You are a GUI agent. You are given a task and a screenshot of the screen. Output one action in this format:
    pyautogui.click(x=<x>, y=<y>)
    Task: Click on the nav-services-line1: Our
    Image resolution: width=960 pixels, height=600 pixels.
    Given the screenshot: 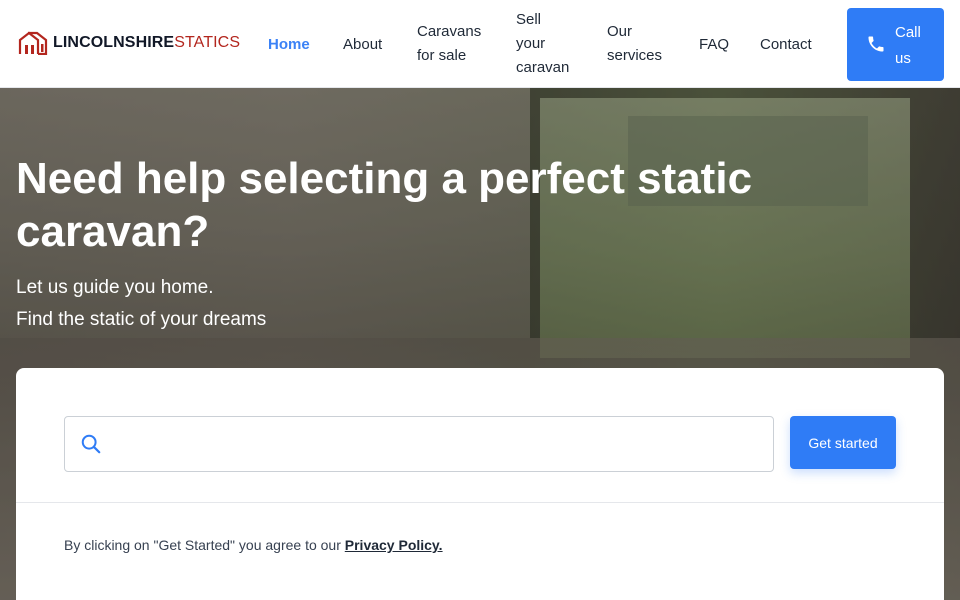 What is the action you would take?
    pyautogui.click(x=620, y=31)
    